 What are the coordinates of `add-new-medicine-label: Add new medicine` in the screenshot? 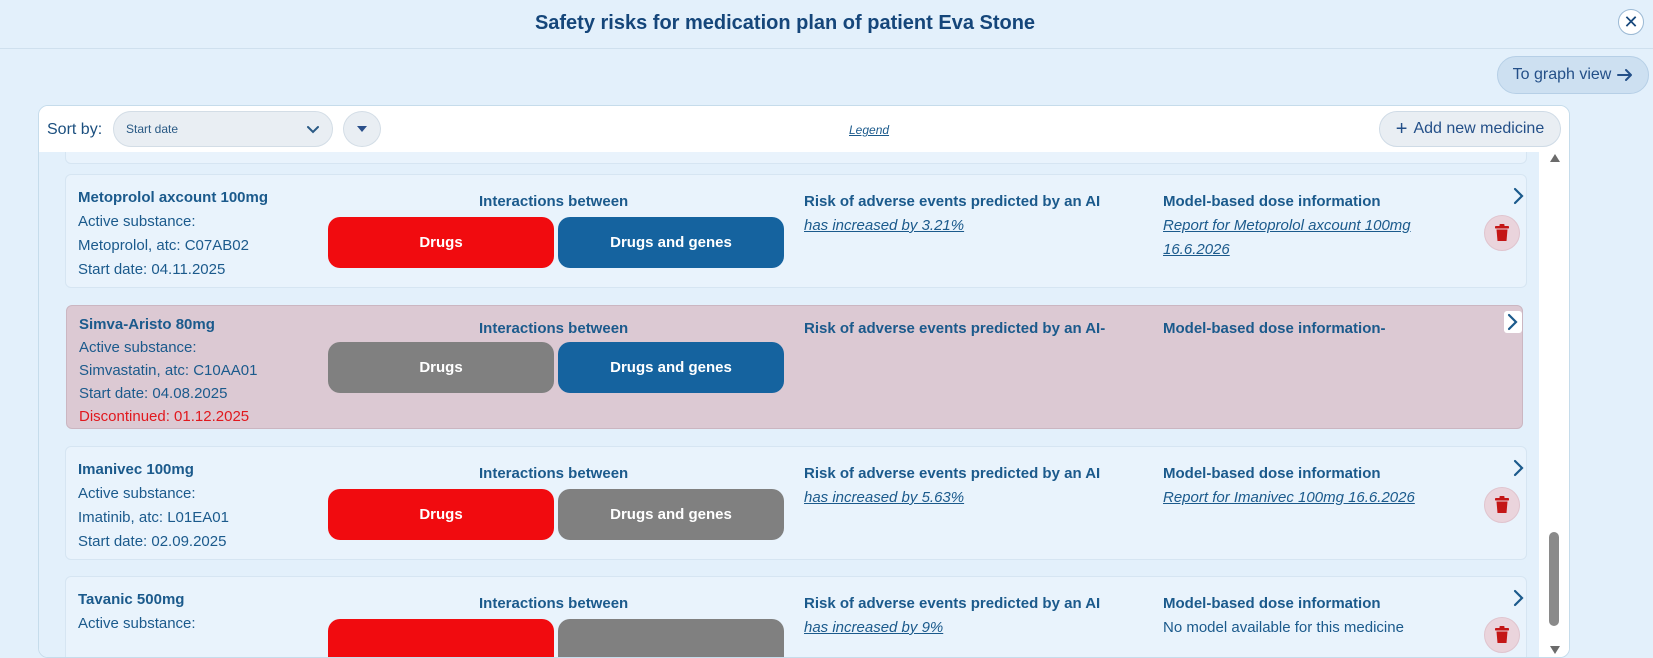 It's located at (1479, 128).